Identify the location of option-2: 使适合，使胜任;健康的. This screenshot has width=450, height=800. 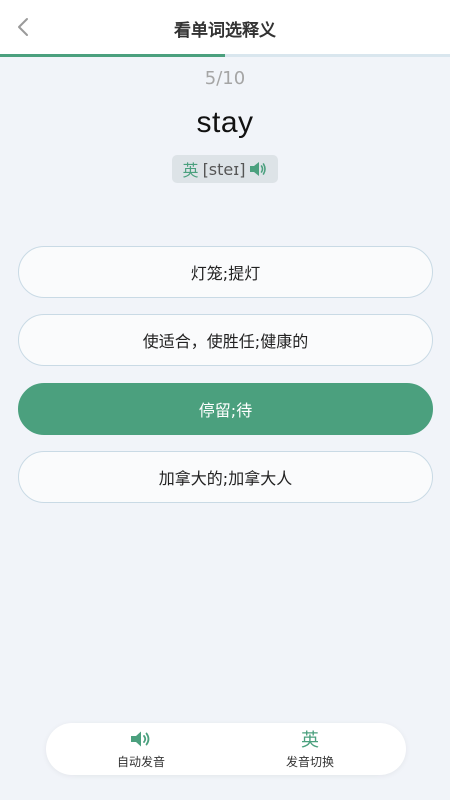
(225, 340).